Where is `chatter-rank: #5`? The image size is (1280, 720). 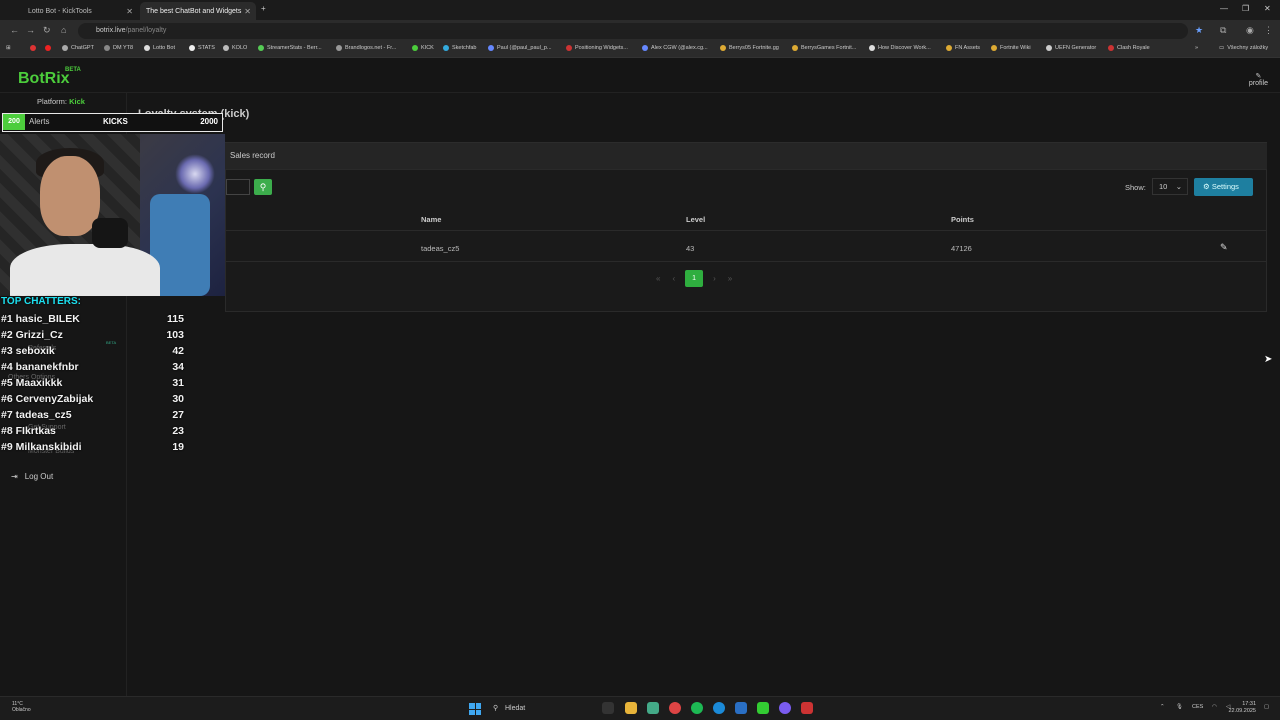 chatter-rank: #5 is located at coordinates (7, 383).